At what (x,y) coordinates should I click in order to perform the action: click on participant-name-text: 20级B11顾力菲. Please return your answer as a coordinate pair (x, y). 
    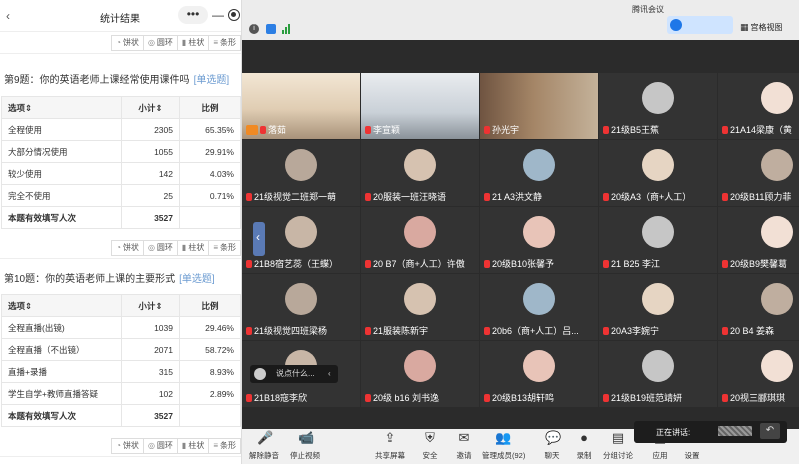
    Looking at the image, I should click on (761, 197).